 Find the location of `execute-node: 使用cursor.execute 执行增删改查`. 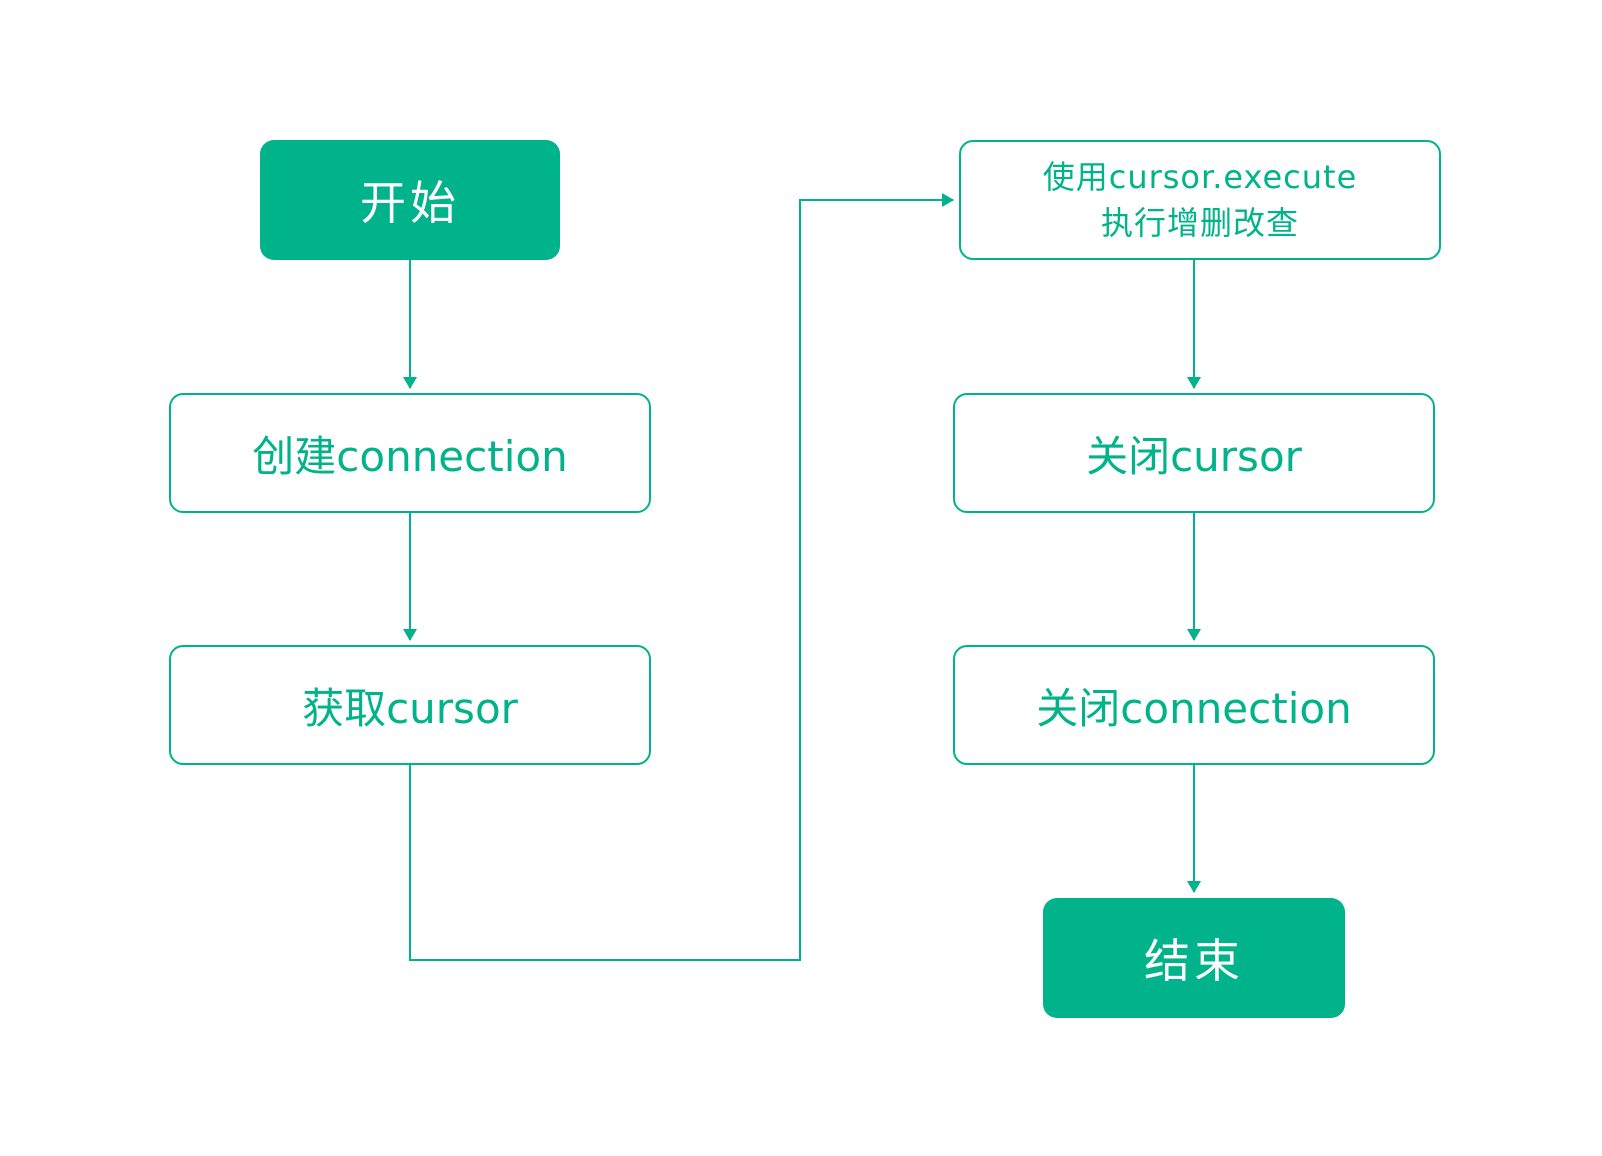

execute-node: 使用cursor.execute 执行增删改查 is located at coordinates (1200, 200).